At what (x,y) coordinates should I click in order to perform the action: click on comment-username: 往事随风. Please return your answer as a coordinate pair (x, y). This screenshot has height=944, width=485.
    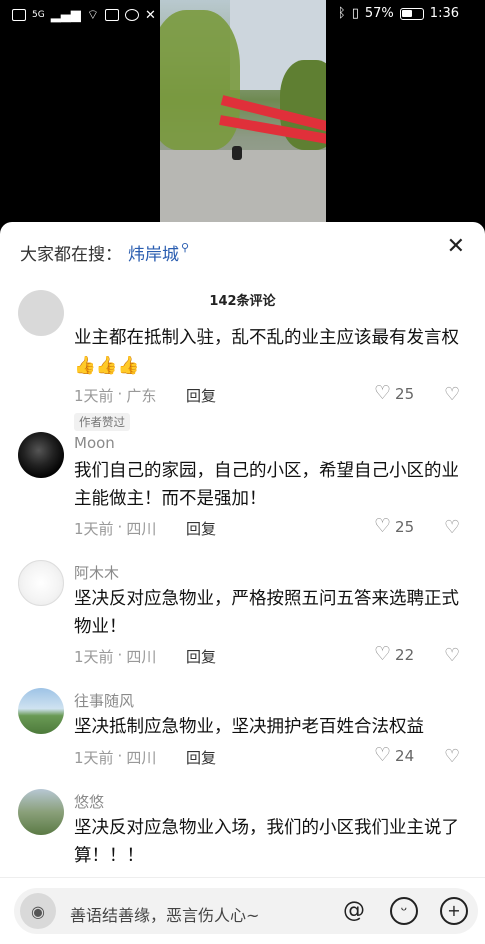
    Looking at the image, I should click on (104, 700).